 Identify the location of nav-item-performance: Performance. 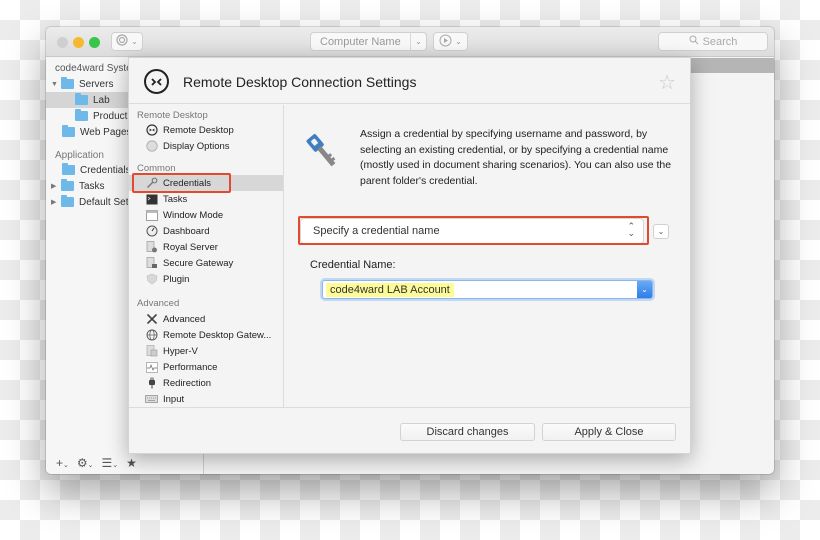
(206, 367).